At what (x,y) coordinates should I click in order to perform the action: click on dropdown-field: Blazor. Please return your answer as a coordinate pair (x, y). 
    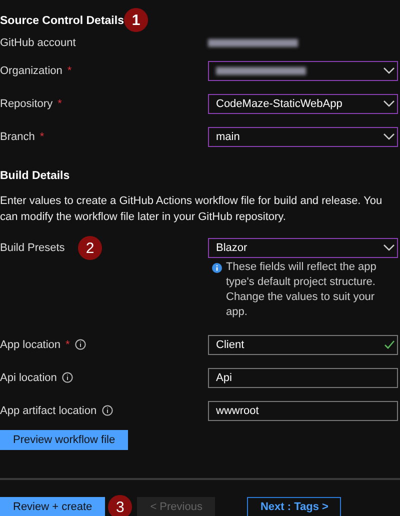
    Looking at the image, I should click on (303, 248).